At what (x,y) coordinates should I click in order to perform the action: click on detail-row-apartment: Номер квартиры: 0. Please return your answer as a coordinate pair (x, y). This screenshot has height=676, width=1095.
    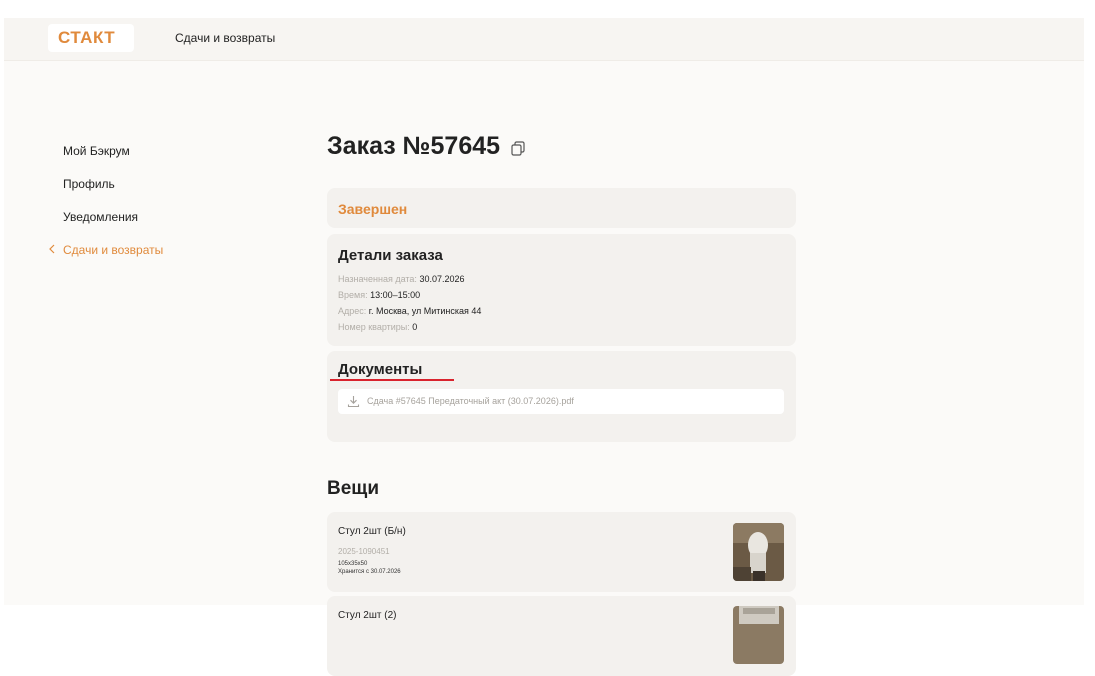
    Looking at the image, I should click on (378, 327).